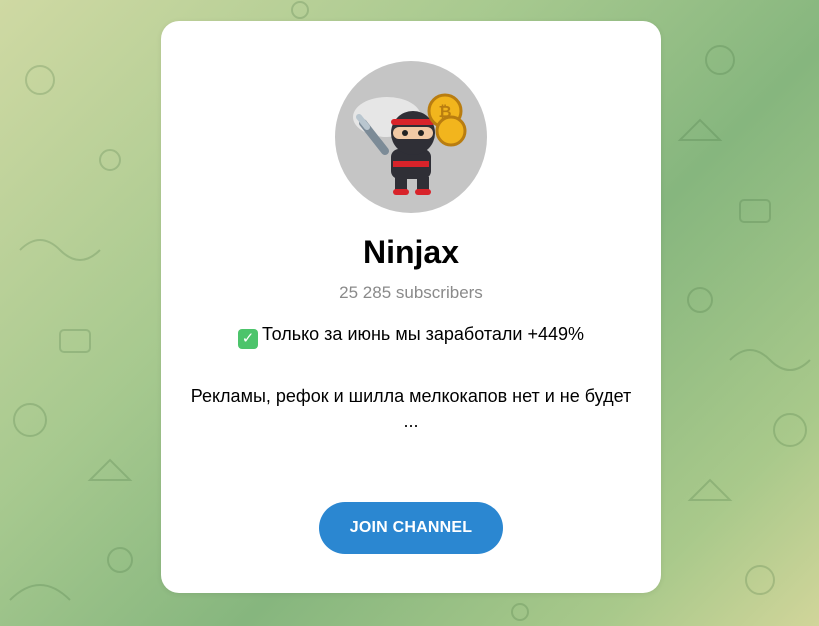 The image size is (819, 626). I want to click on channel-avatar-image: ₿, so click(410, 144).